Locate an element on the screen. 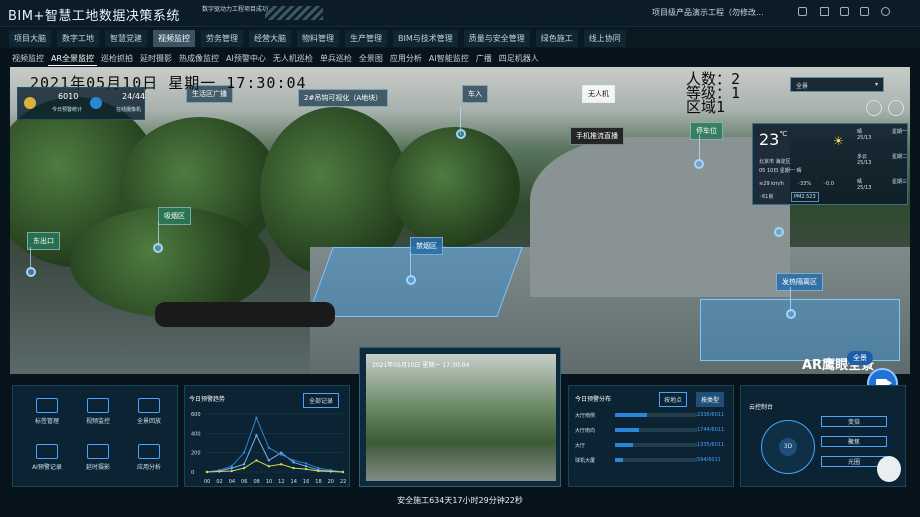 This screenshot has height=517, width=920. camera-icon is located at coordinates (96, 103).